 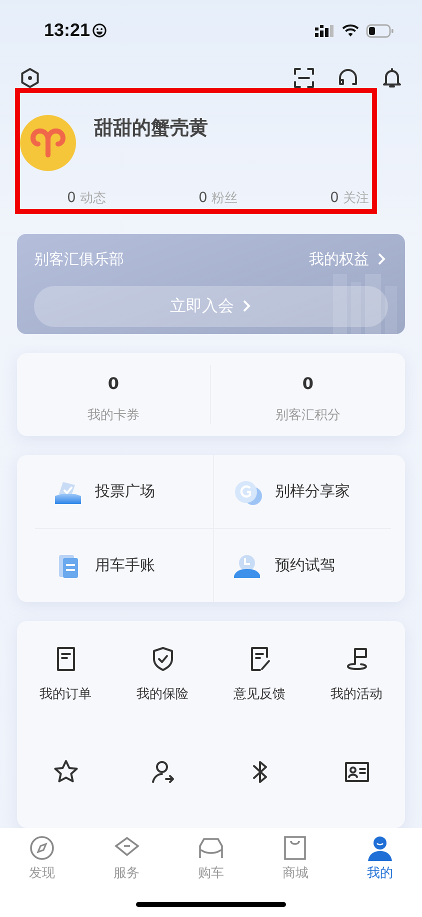 I want to click on avatar, so click(x=48, y=143).